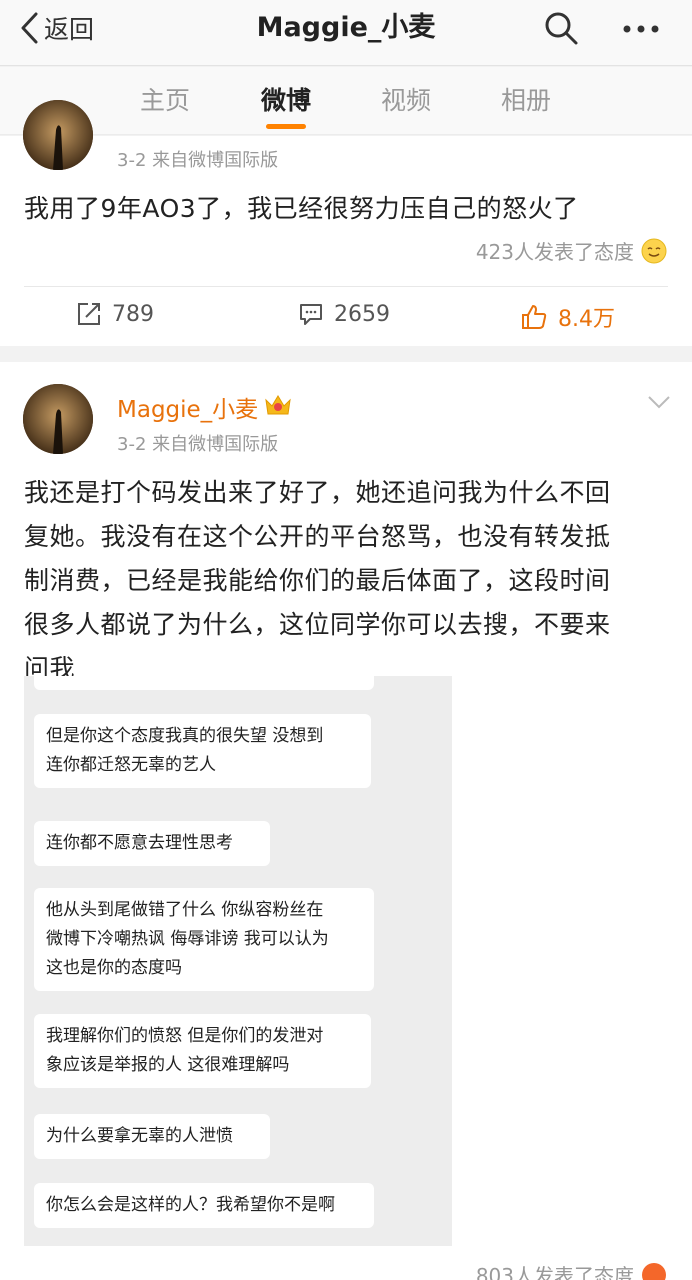 The image size is (692, 1280). I want to click on chat-bubble: 但是你这个态度我真的很失望 没想到 连你都迁怒无辜的艺人, so click(202, 751).